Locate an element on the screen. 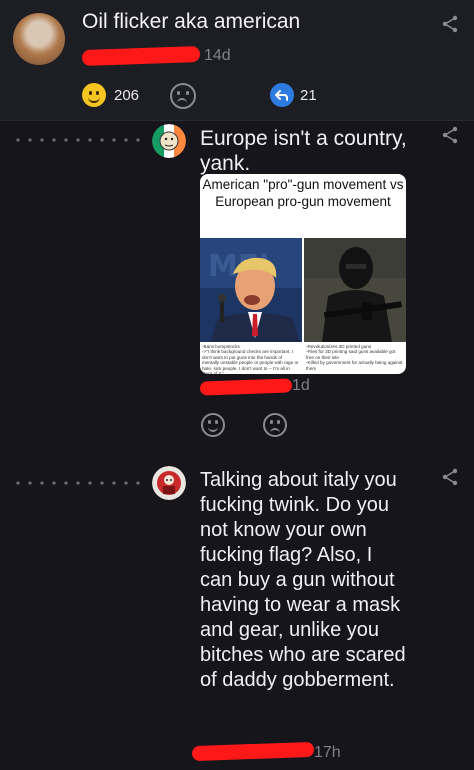 The image size is (474, 770). comment-2-time: 17h is located at coordinates (327, 752).